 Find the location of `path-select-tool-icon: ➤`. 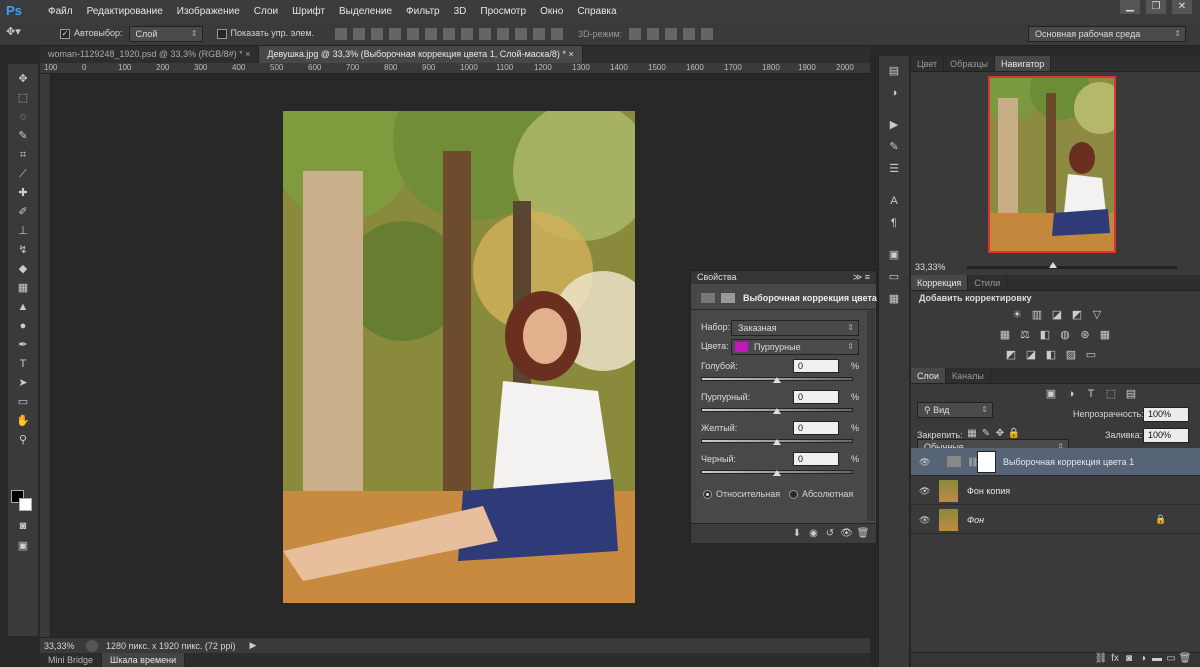

path-select-tool-icon: ➤ is located at coordinates (23, 383).